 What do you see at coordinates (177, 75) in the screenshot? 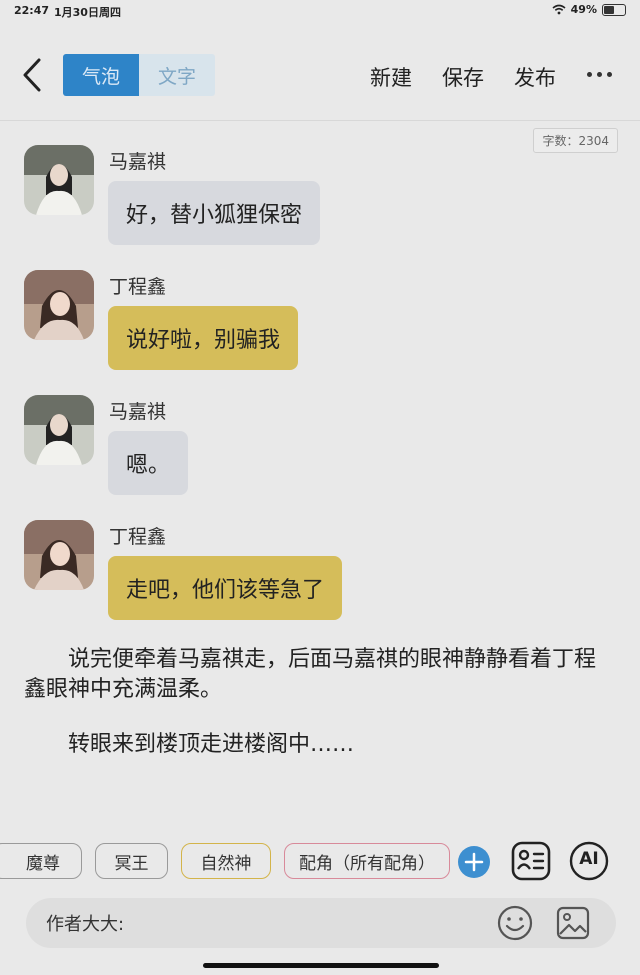
I see `tab-text: 文字` at bounding box center [177, 75].